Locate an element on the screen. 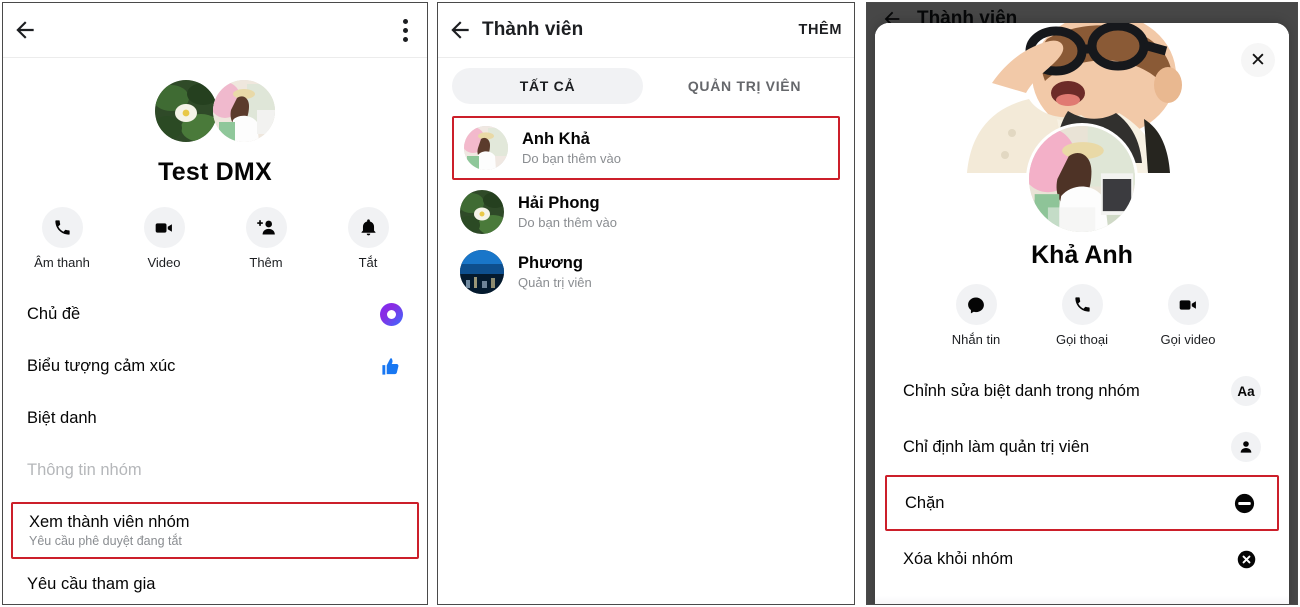  row-title: Chặn is located at coordinates (925, 502).